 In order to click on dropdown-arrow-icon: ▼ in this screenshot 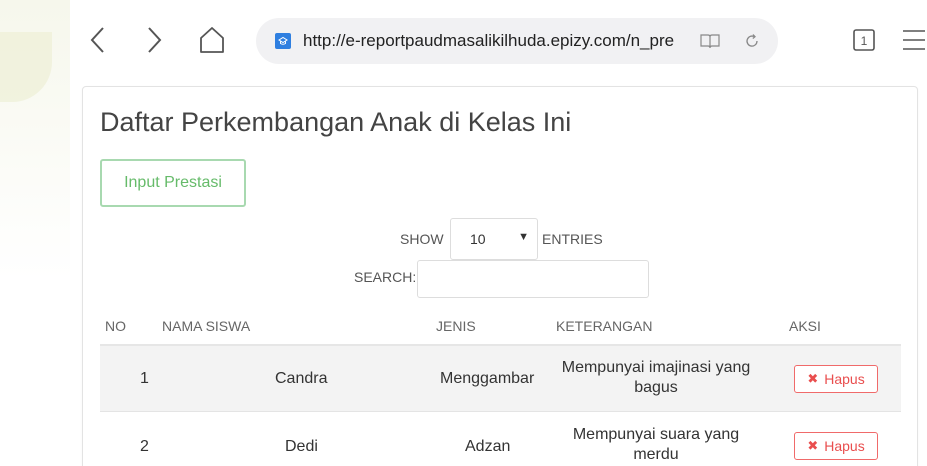, I will do `click(523, 237)`.